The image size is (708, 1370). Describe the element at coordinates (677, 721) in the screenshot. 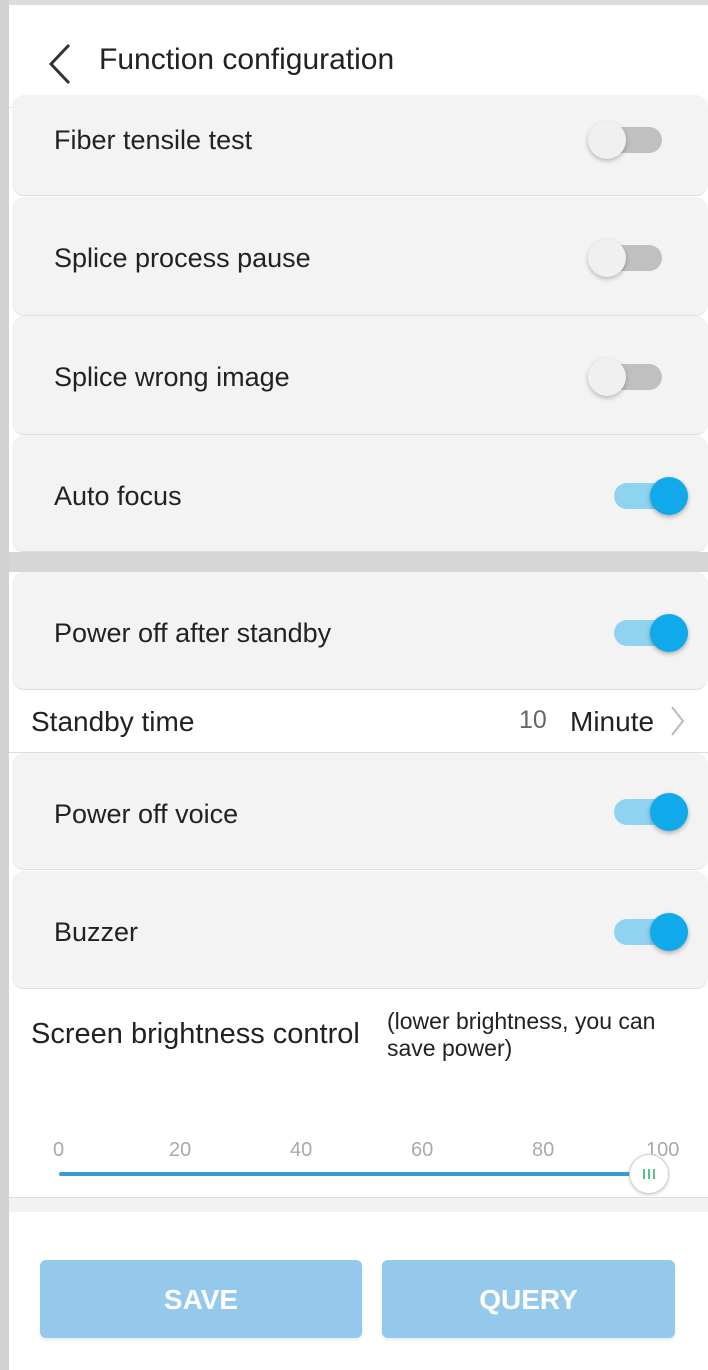

I see `chevron-right-icon` at that location.